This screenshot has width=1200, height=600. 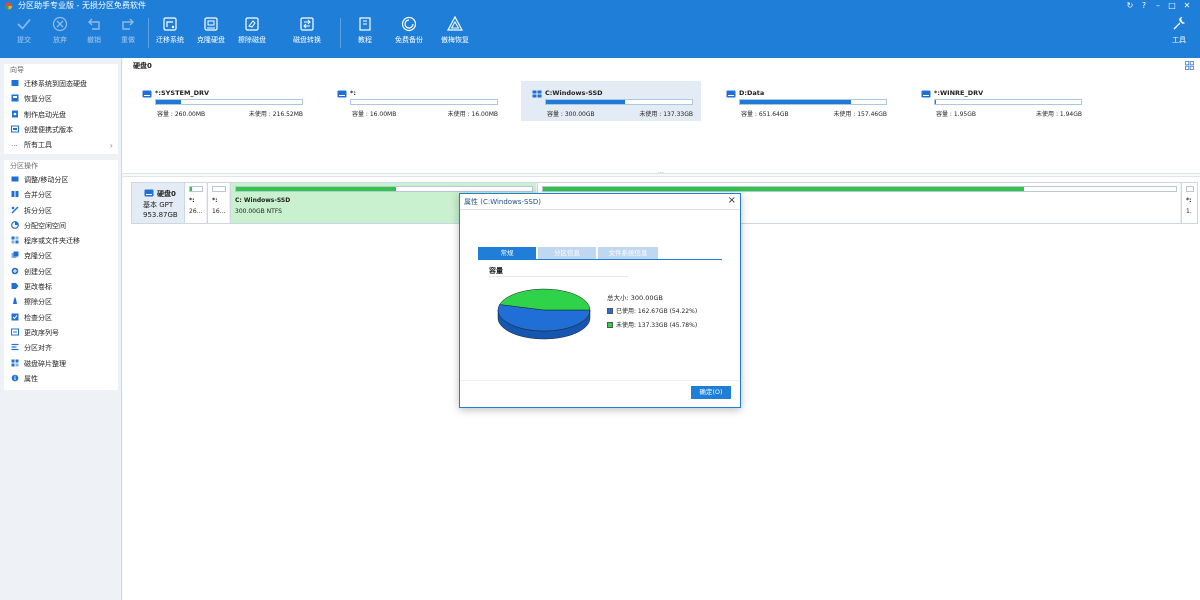 What do you see at coordinates (365, 24) in the screenshot?
I see `book-icon` at bounding box center [365, 24].